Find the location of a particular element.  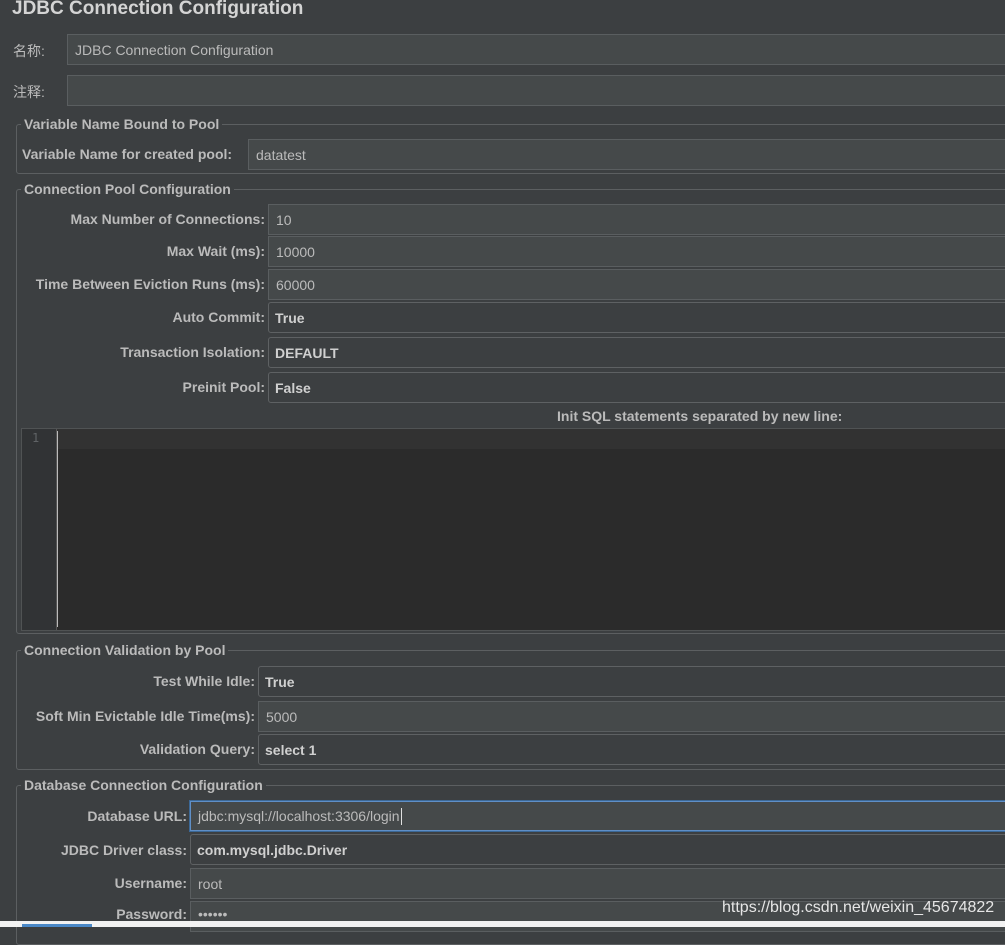

name-label: 名称: is located at coordinates (29, 51).